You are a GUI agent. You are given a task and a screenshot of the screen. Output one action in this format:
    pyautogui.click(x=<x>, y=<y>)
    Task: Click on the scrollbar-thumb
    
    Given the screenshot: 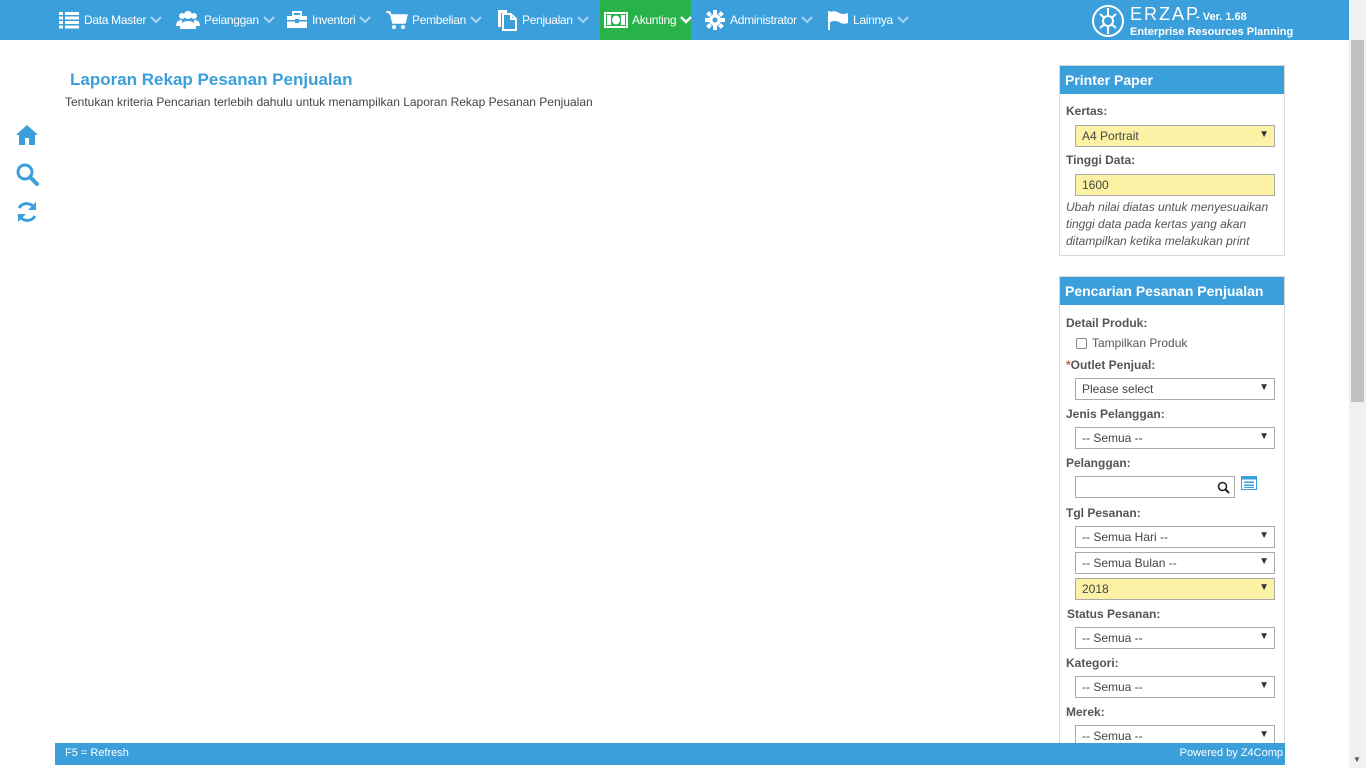 What is the action you would take?
    pyautogui.click(x=1357, y=221)
    